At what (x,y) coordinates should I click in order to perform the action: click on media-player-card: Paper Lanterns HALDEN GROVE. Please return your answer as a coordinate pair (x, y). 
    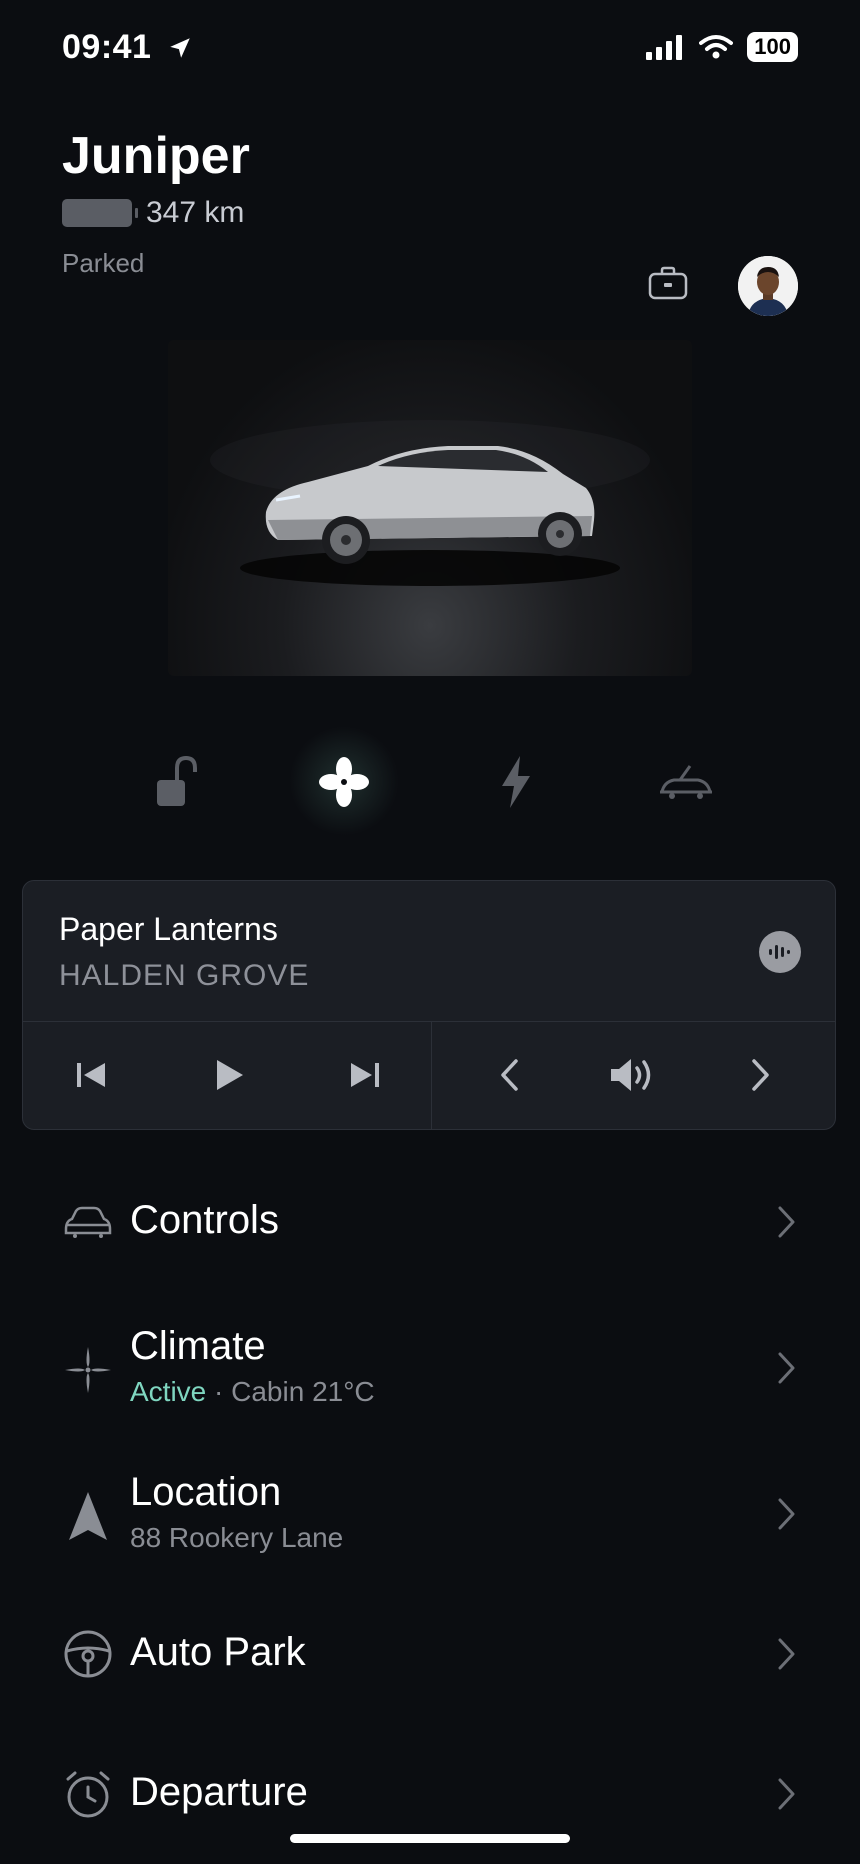
    Looking at the image, I should click on (429, 1005).